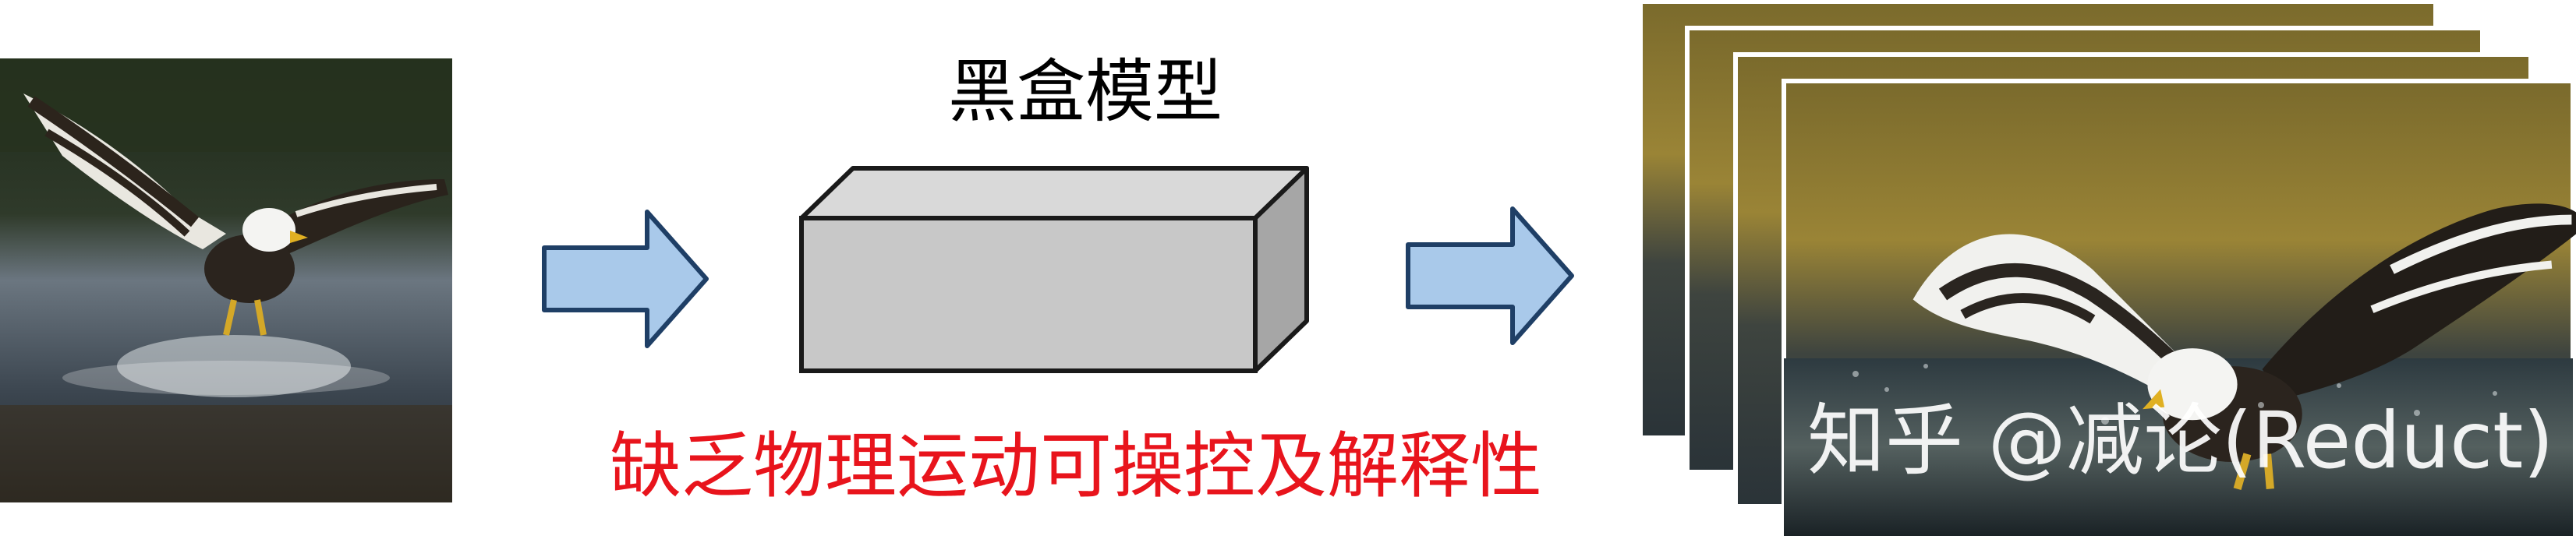  Describe the element at coordinates (226, 280) in the screenshot. I see `input-eagle-image` at that location.